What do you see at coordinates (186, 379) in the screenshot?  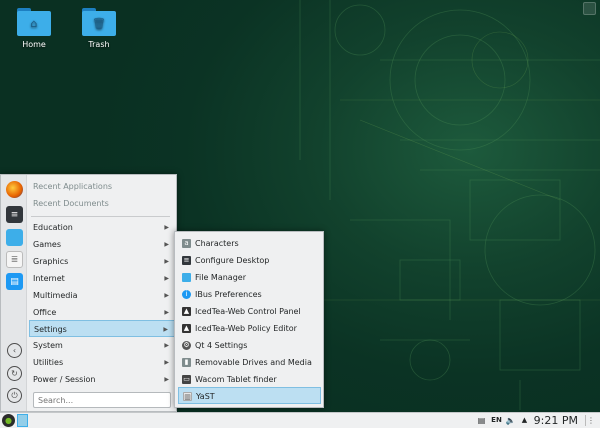 I see `tablet-icon: ▭` at bounding box center [186, 379].